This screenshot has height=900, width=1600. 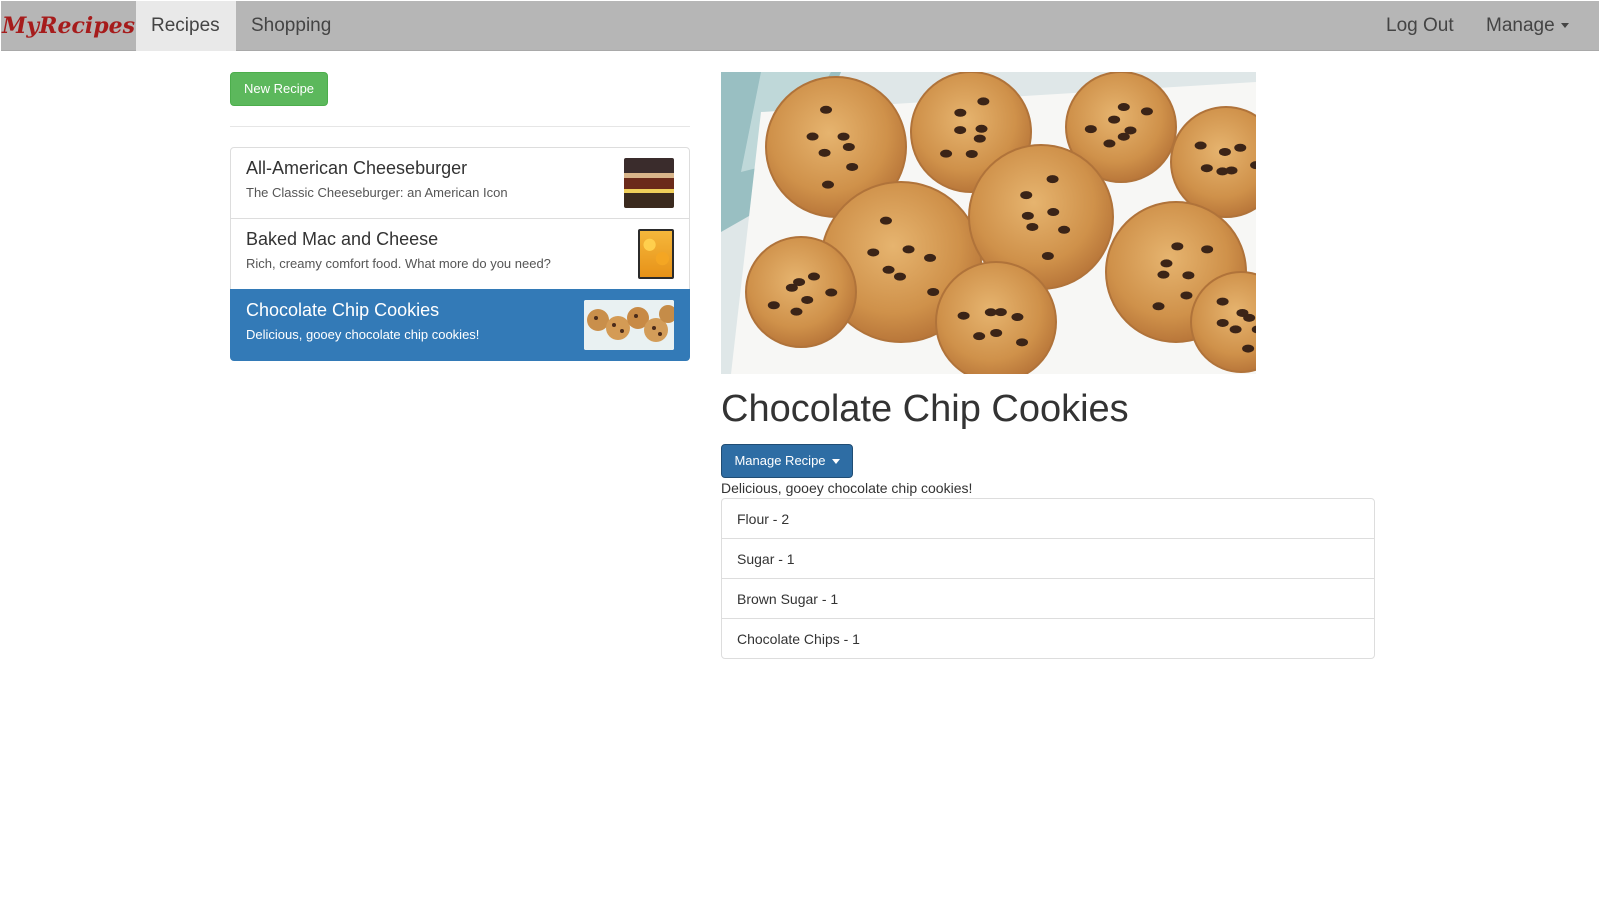 I want to click on nav-manage-label: Manage, so click(x=1520, y=25).